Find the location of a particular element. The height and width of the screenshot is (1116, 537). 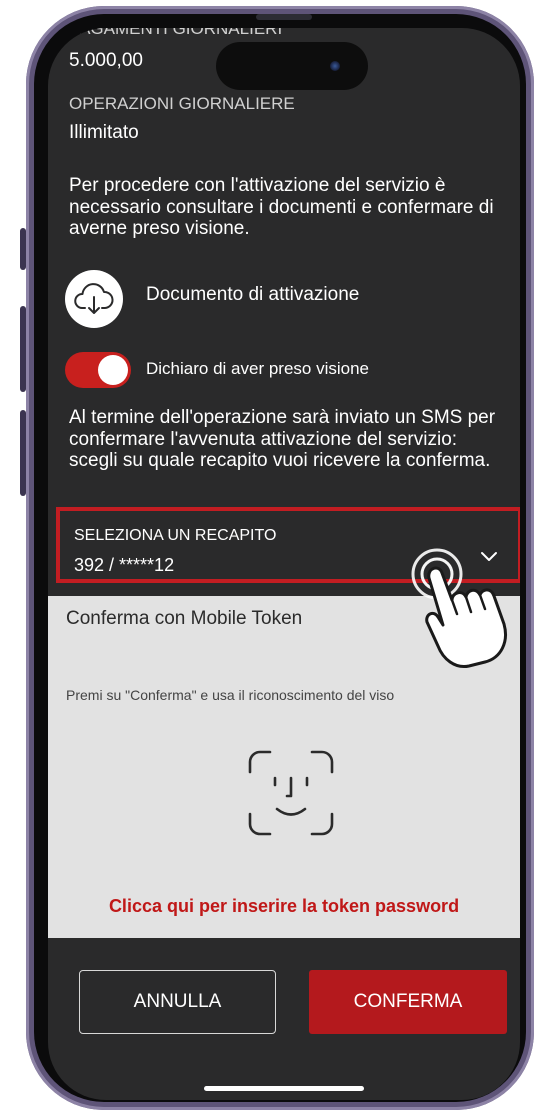

mobile-token-title: Conferma con Mobile Token is located at coordinates (184, 618).